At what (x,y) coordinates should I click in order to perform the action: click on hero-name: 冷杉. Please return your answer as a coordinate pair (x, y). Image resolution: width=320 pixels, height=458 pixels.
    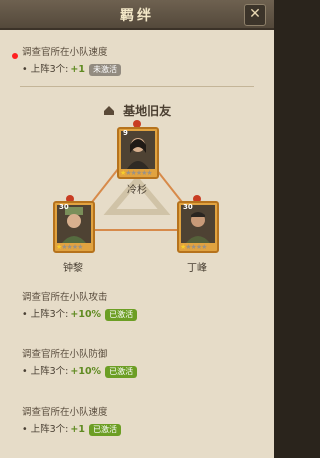
    Looking at the image, I should click on (137, 190).